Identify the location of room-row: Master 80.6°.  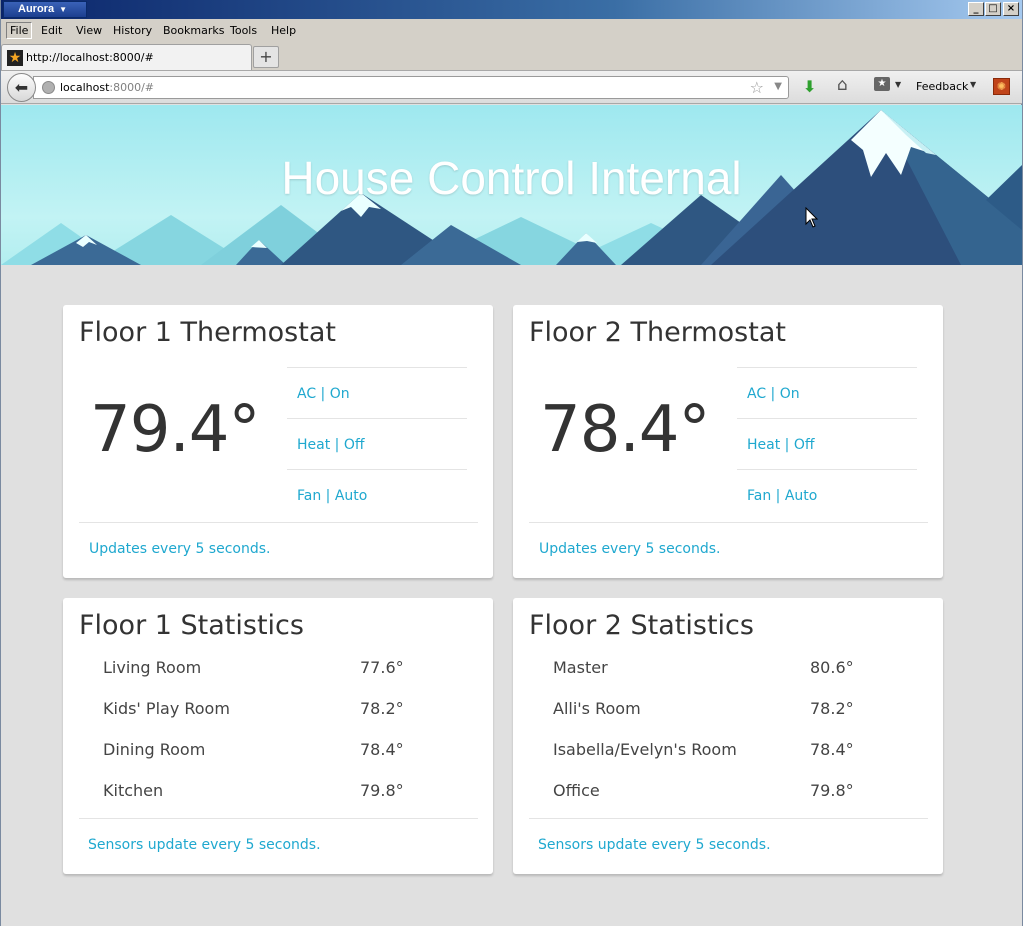
(703, 668).